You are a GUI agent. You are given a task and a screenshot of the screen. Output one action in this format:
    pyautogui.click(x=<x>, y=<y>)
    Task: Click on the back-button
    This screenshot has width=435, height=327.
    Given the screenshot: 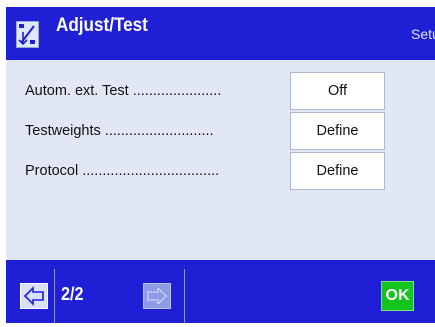 What is the action you would take?
    pyautogui.click(x=34, y=296)
    